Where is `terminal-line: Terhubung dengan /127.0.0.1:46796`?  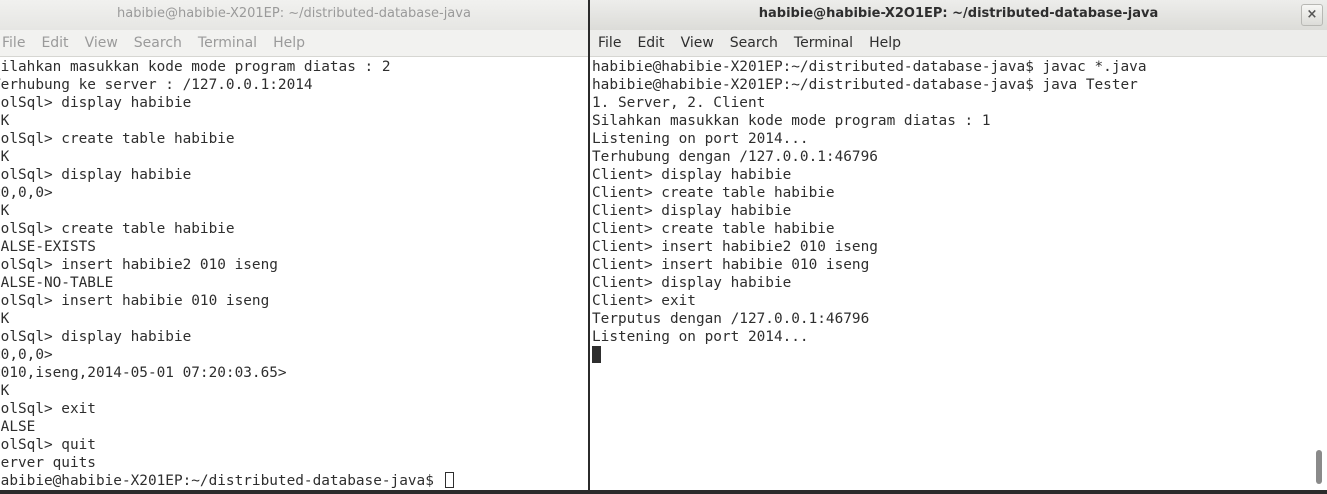
terminal-line: Terhubung dengan /127.0.0.1:46796 is located at coordinates (735, 157).